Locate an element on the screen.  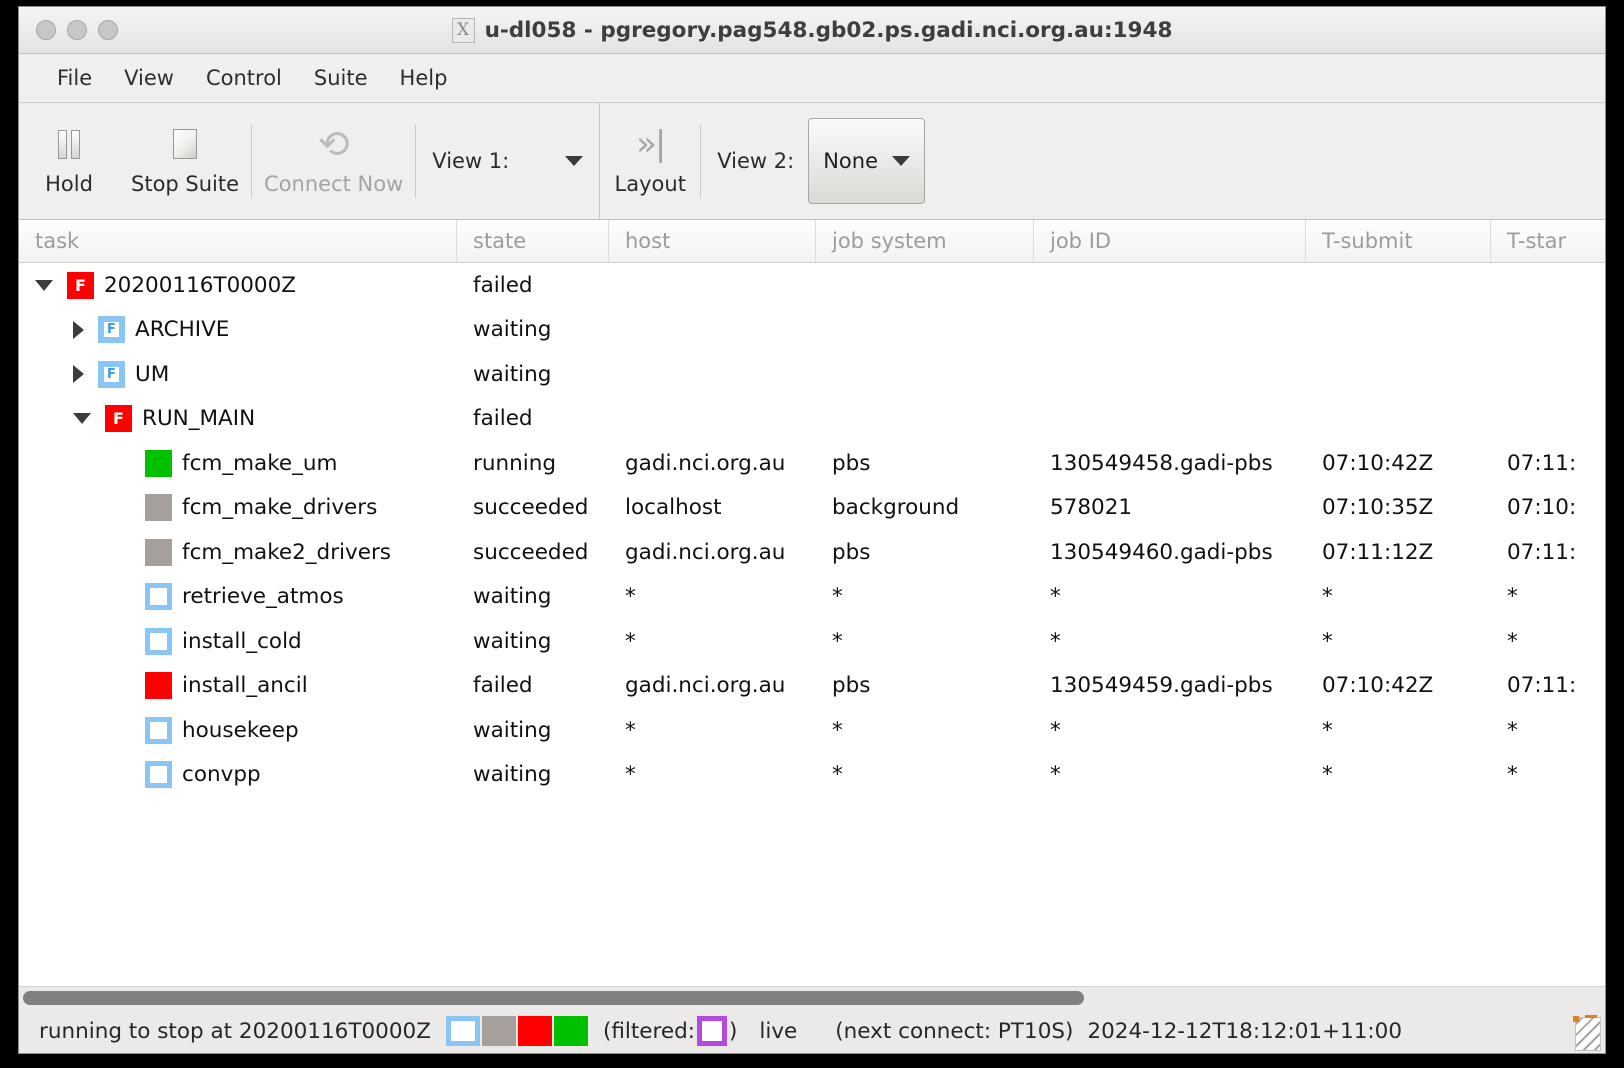
view1-selector: View 1: is located at coordinates (507, 161).